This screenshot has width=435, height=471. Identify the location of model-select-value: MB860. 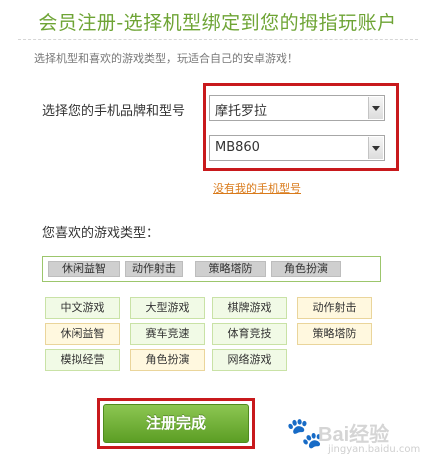
(237, 147).